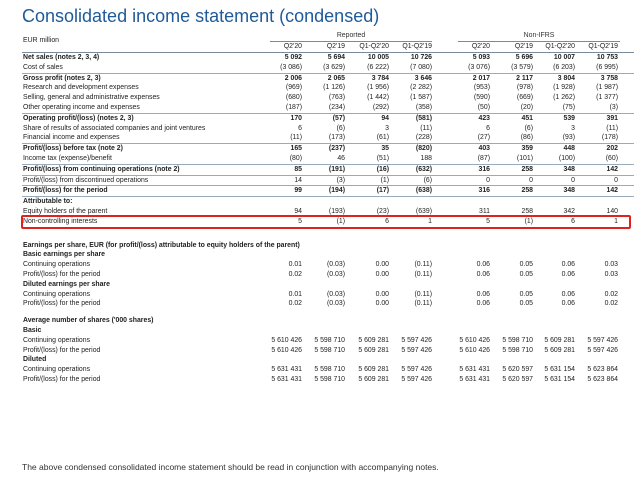 Image resolution: width=641 pixels, height=493 pixels. What do you see at coordinates (380, 78) in the screenshot?
I see `table-cell: 3 784` at bounding box center [380, 78].